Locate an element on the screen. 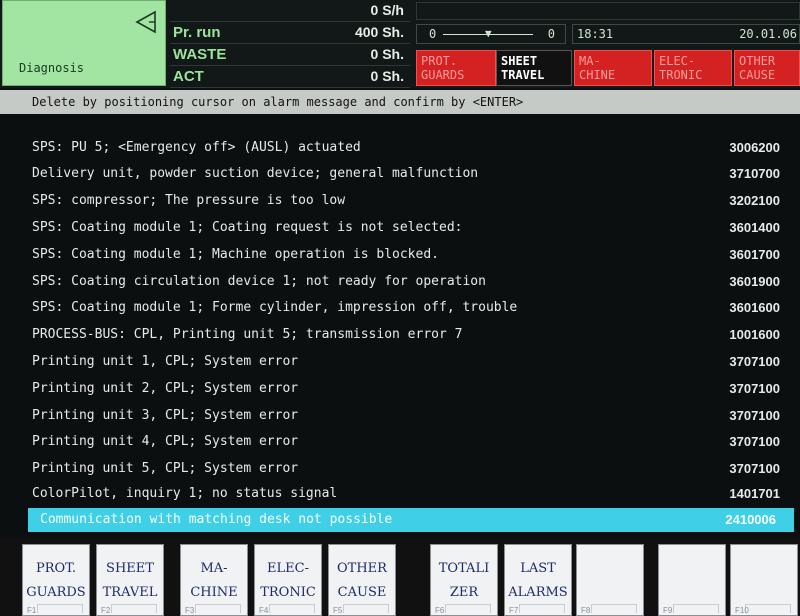 This screenshot has height=616, width=800. alarm-code: 1401701 is located at coordinates (754, 493).